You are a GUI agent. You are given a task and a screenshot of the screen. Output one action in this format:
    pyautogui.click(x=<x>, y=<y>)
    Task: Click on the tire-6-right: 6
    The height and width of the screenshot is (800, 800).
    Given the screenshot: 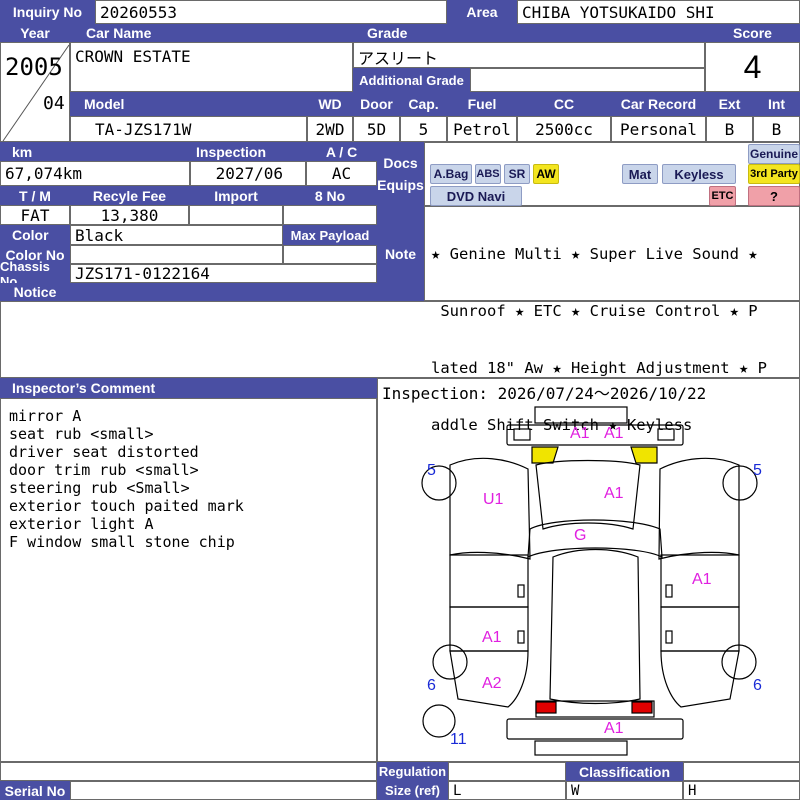 What is the action you would take?
    pyautogui.click(x=757, y=685)
    